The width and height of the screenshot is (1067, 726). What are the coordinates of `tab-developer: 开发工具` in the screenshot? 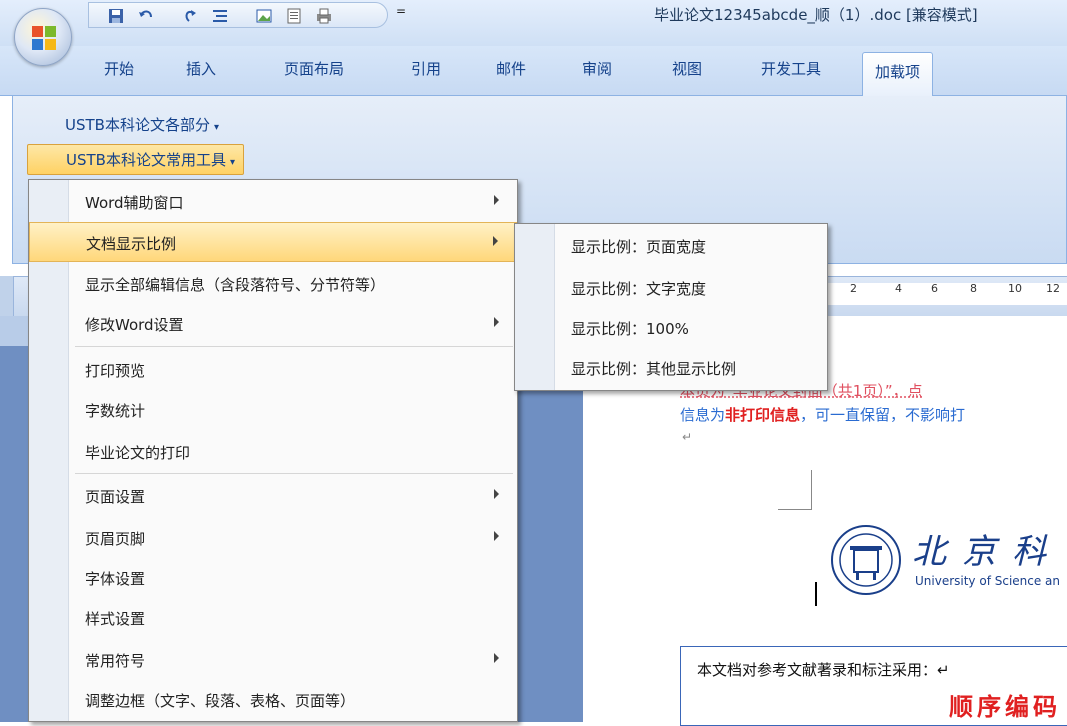 It's located at (791, 68).